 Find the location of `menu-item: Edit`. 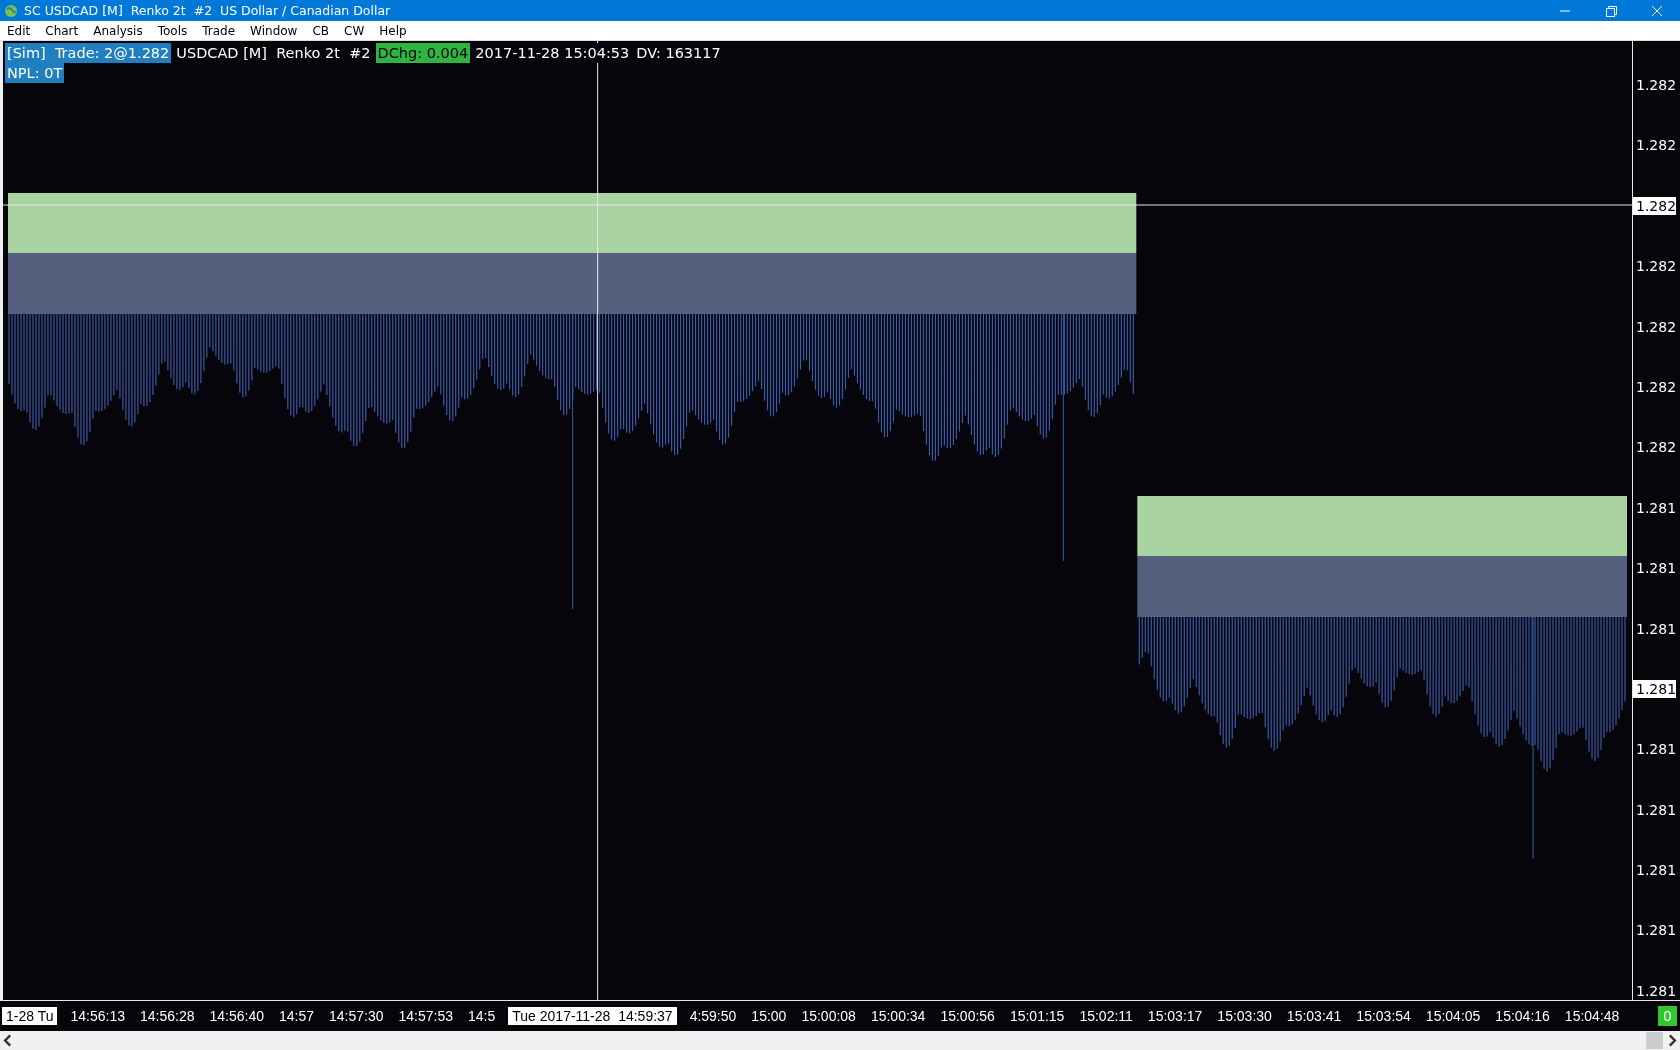

menu-item: Edit is located at coordinates (19, 30).